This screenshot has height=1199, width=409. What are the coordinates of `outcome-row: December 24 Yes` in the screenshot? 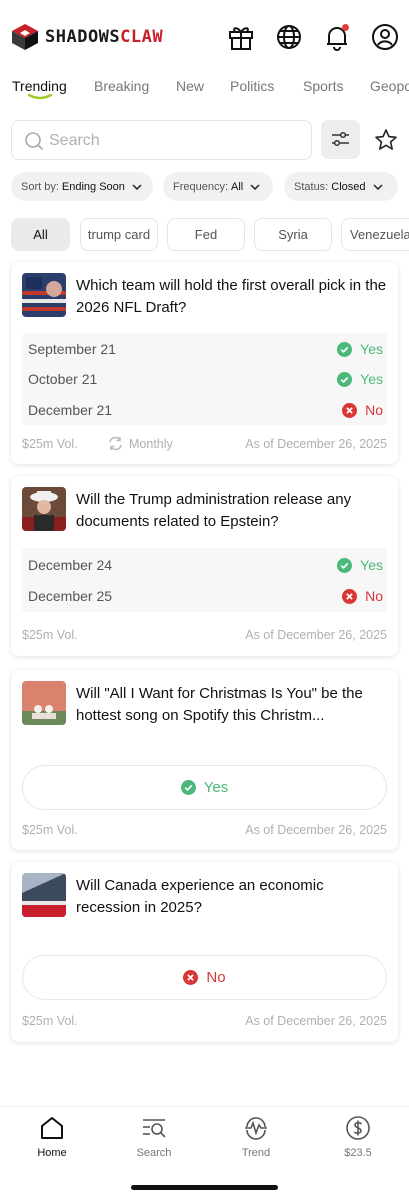 It's located at (204, 565).